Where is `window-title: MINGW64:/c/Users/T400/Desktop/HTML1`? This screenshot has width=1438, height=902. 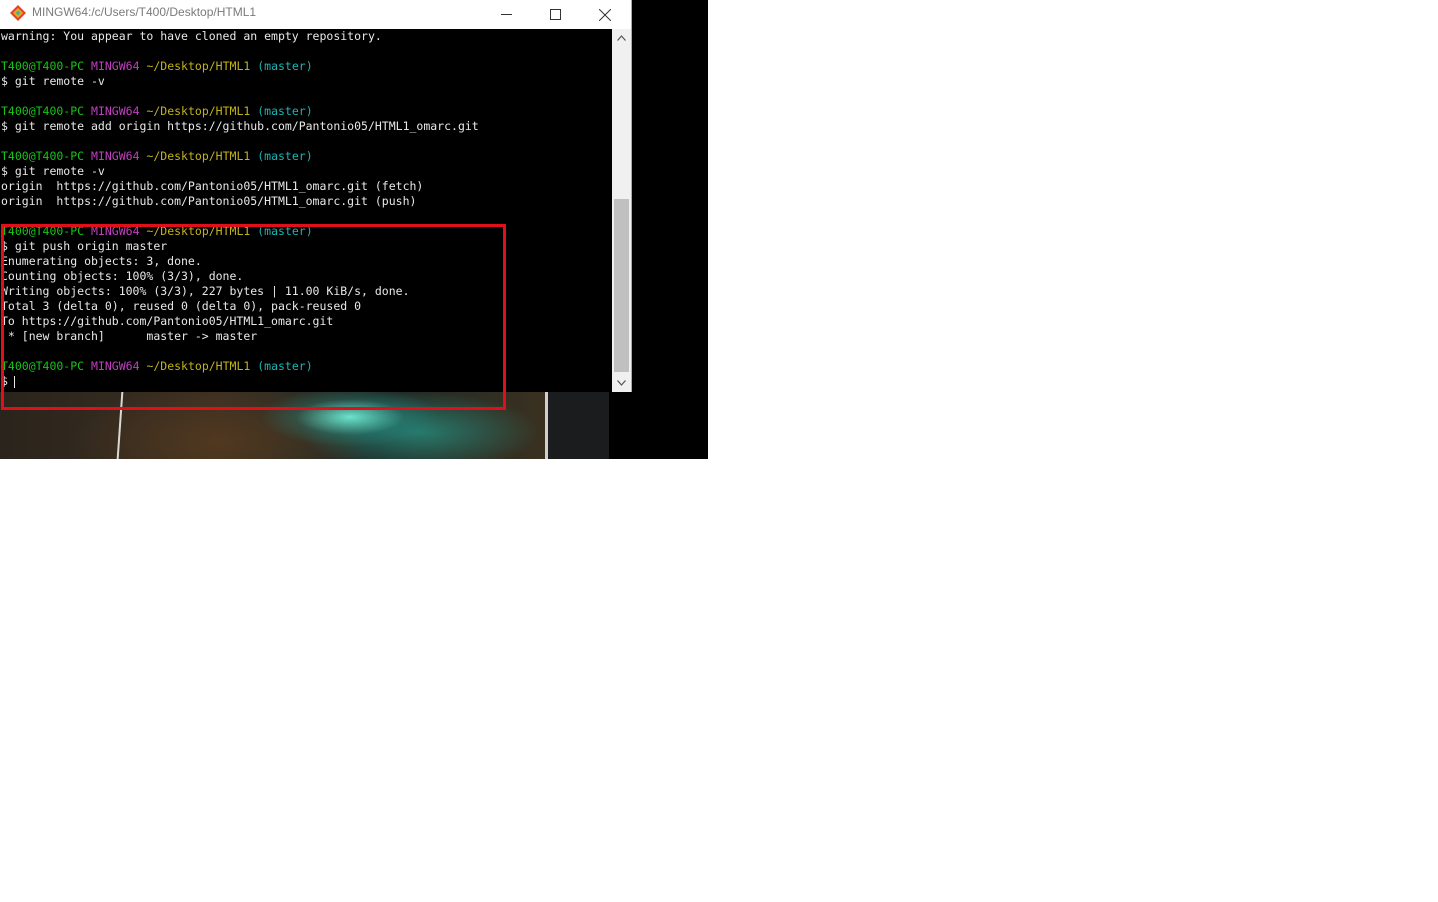
window-title: MINGW64:/c/Users/T400/Desktop/HTML1 is located at coordinates (144, 12).